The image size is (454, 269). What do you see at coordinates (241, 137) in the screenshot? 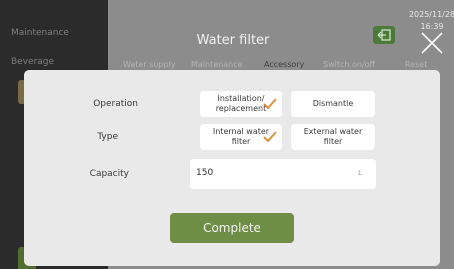
I see `option-internal-water-filter: Internal water filter` at bounding box center [241, 137].